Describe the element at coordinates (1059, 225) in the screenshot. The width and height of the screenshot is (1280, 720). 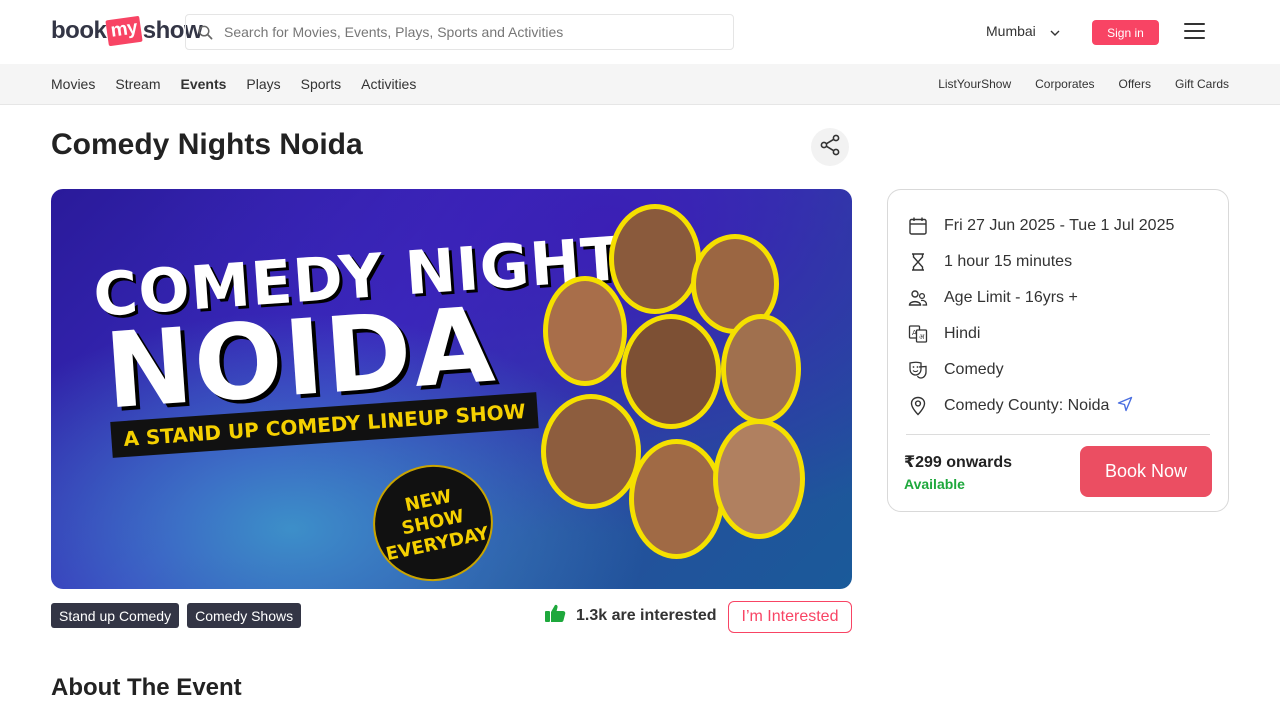
I see `date-text: Fri 27 Jun 2025 - Tue 1 Jul 2025` at that location.